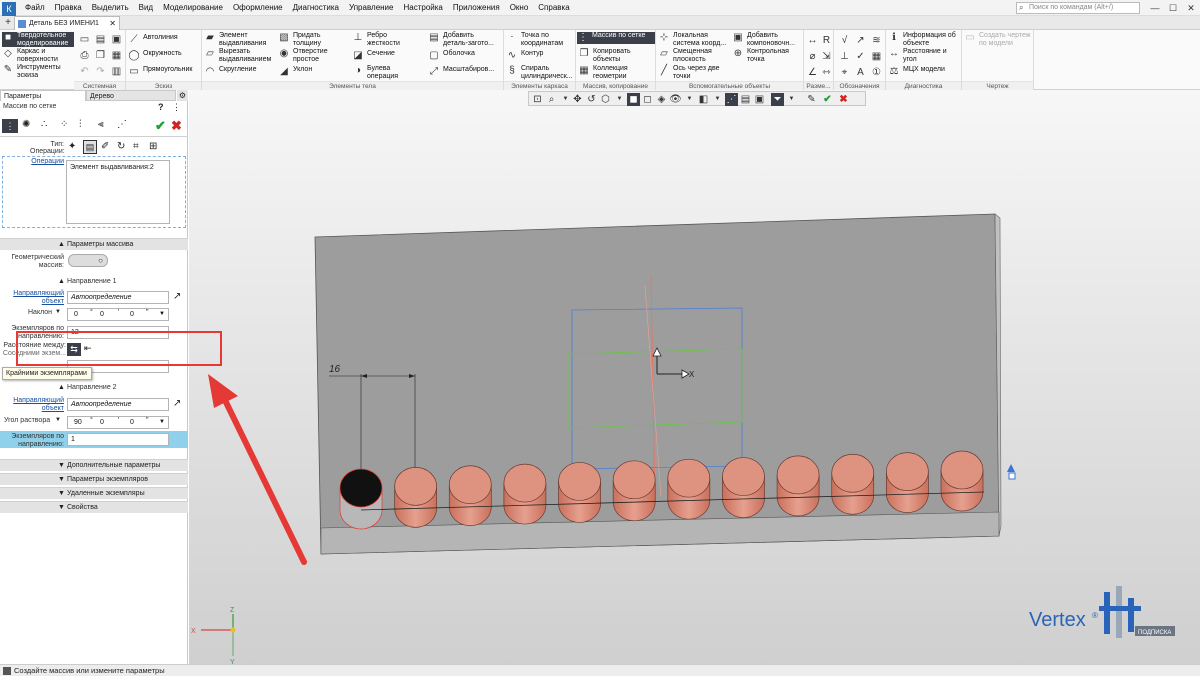 The width and height of the screenshot is (1200, 676). Describe the element at coordinates (616, 72) in the screenshot. I see `geometry-collection-button: ▦ Коллекция геометрии` at that location.